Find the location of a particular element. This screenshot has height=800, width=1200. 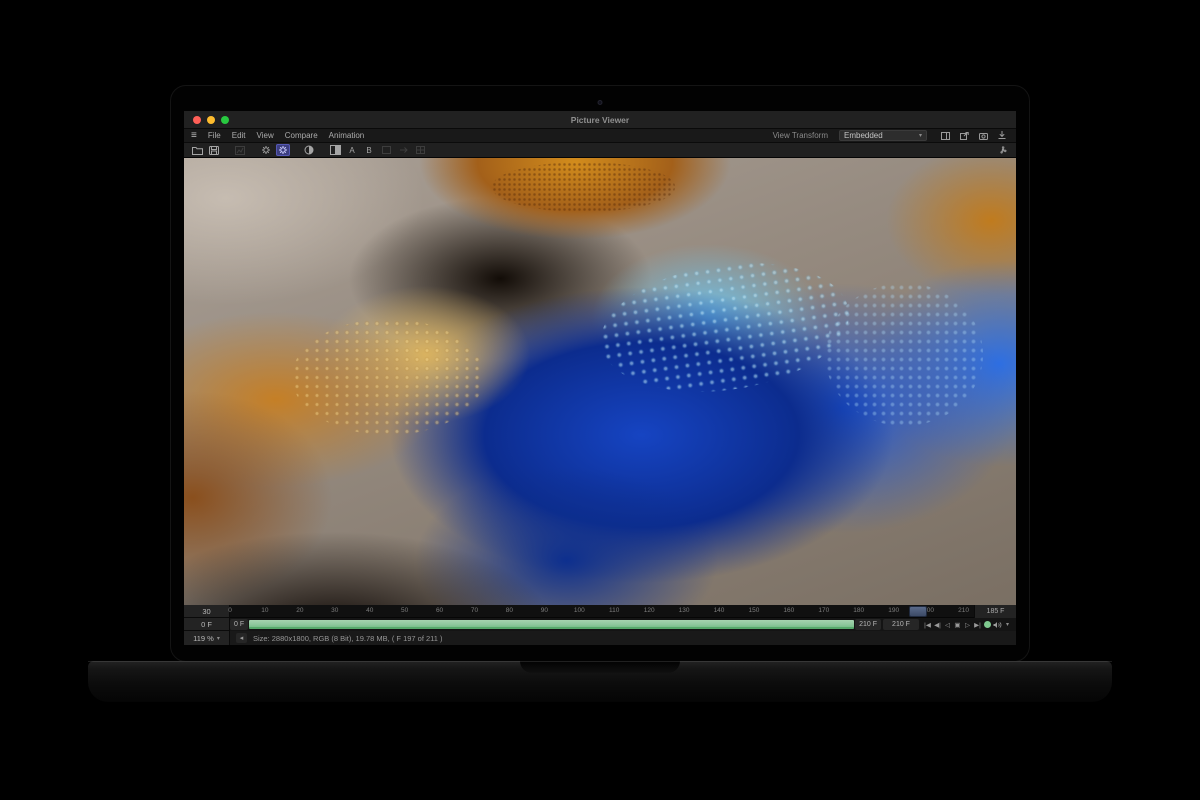

ruler-tick: 80 is located at coordinates (509, 610).